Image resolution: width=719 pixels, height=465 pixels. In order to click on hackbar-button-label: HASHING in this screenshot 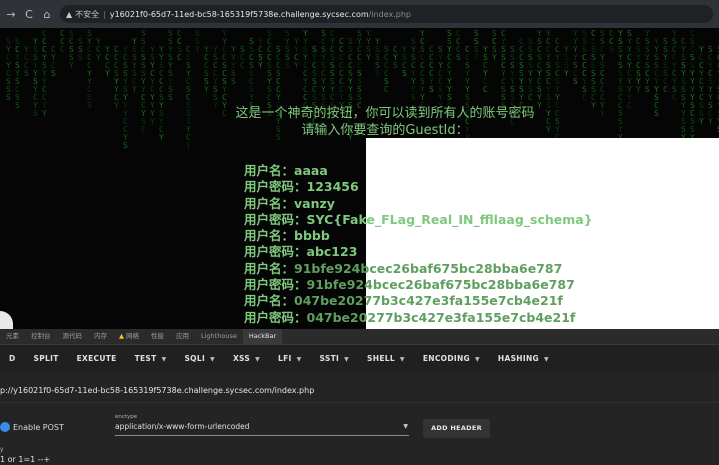, I will do `click(518, 358)`.